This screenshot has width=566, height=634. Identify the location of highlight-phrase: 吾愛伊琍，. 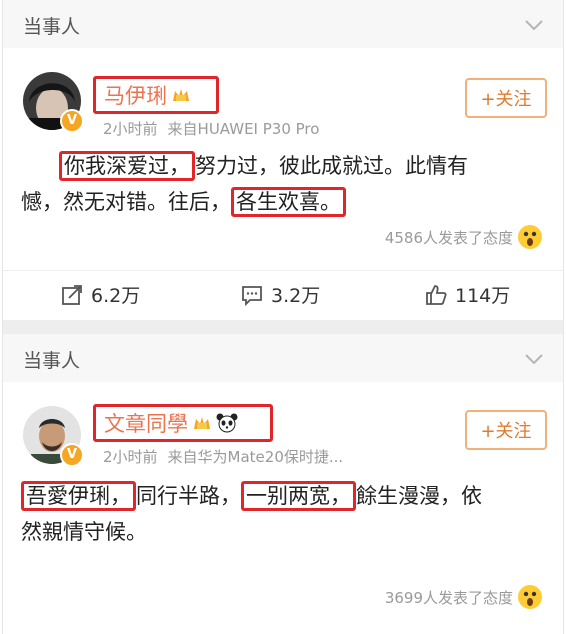
(78, 496).